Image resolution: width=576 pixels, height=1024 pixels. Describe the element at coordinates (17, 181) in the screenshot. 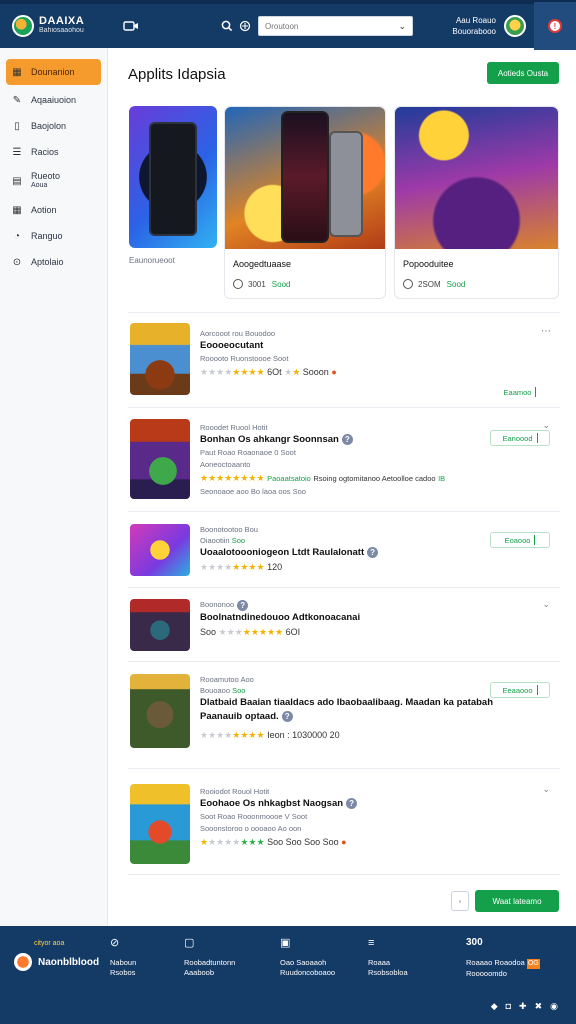

I see `calendar-grid-icon: ▤` at that location.